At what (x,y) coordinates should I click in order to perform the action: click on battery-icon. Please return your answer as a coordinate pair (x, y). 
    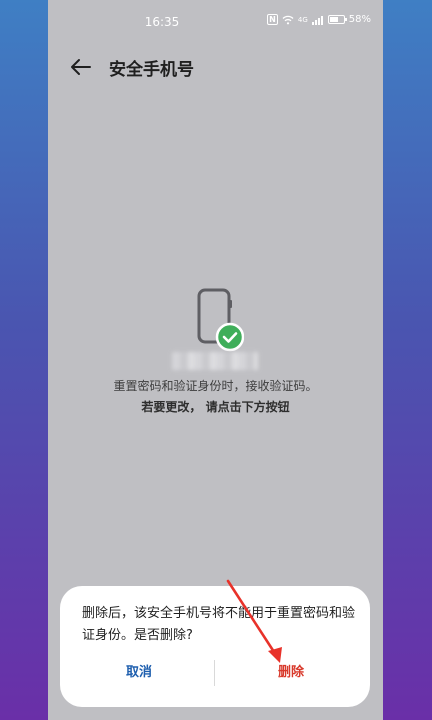
    Looking at the image, I should click on (337, 19).